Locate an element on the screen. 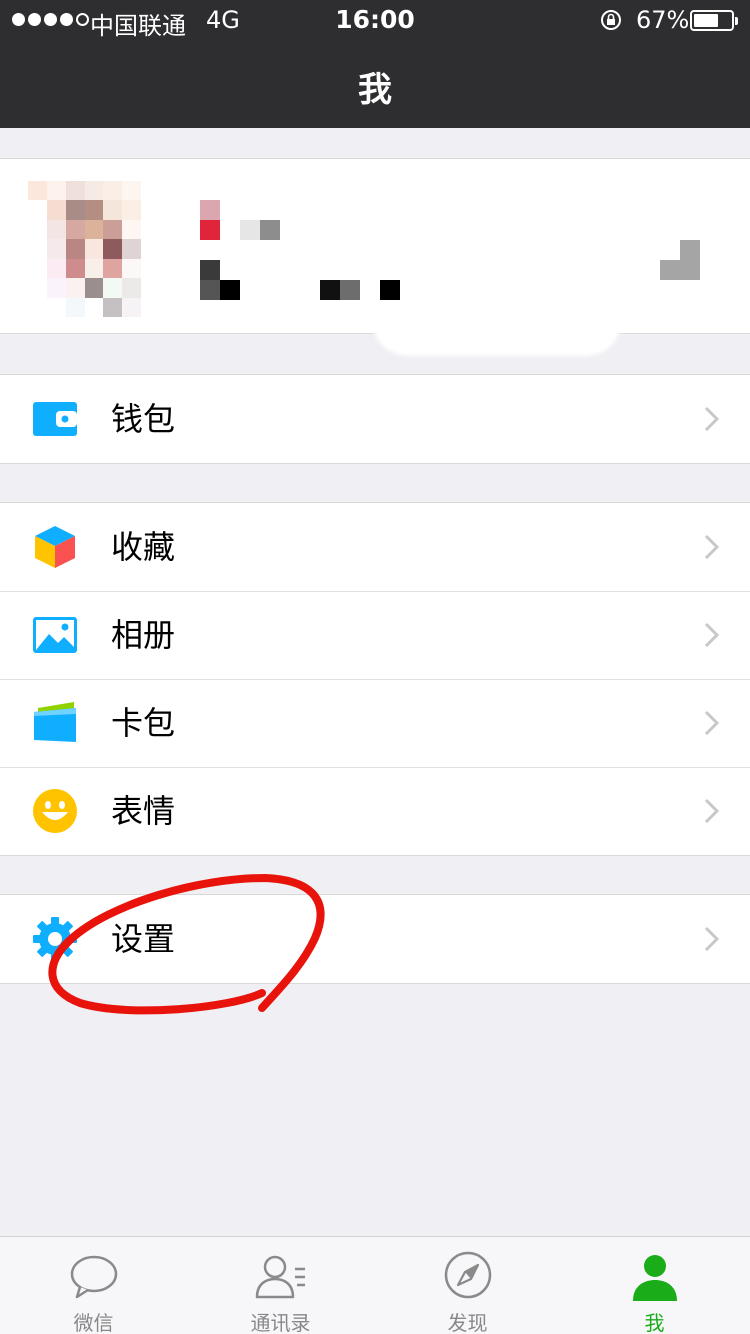 The height and width of the screenshot is (1334, 750). top-bar: 中国联通 4G 16:00 67% 我 is located at coordinates (375, 64).